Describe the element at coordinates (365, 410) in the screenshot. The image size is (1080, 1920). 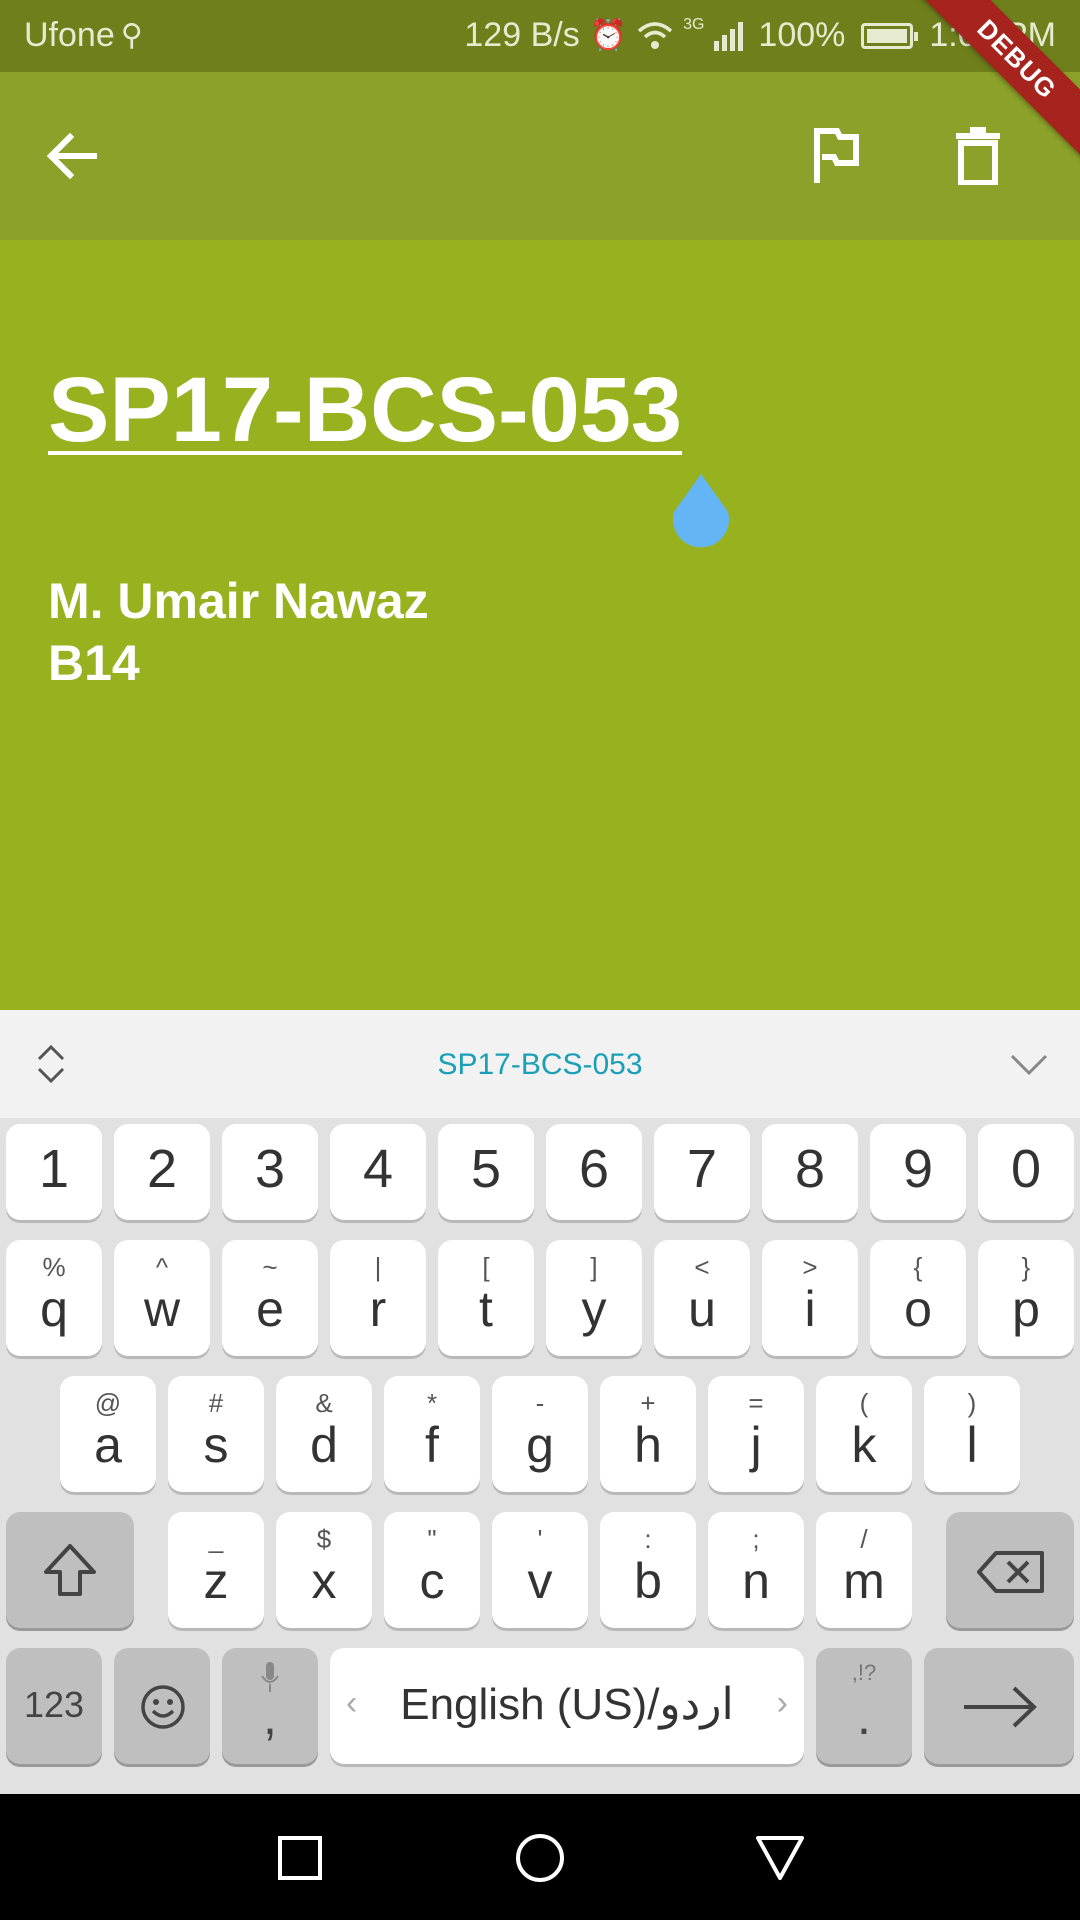
I see `note-title-field: SP17-BCS-053` at that location.